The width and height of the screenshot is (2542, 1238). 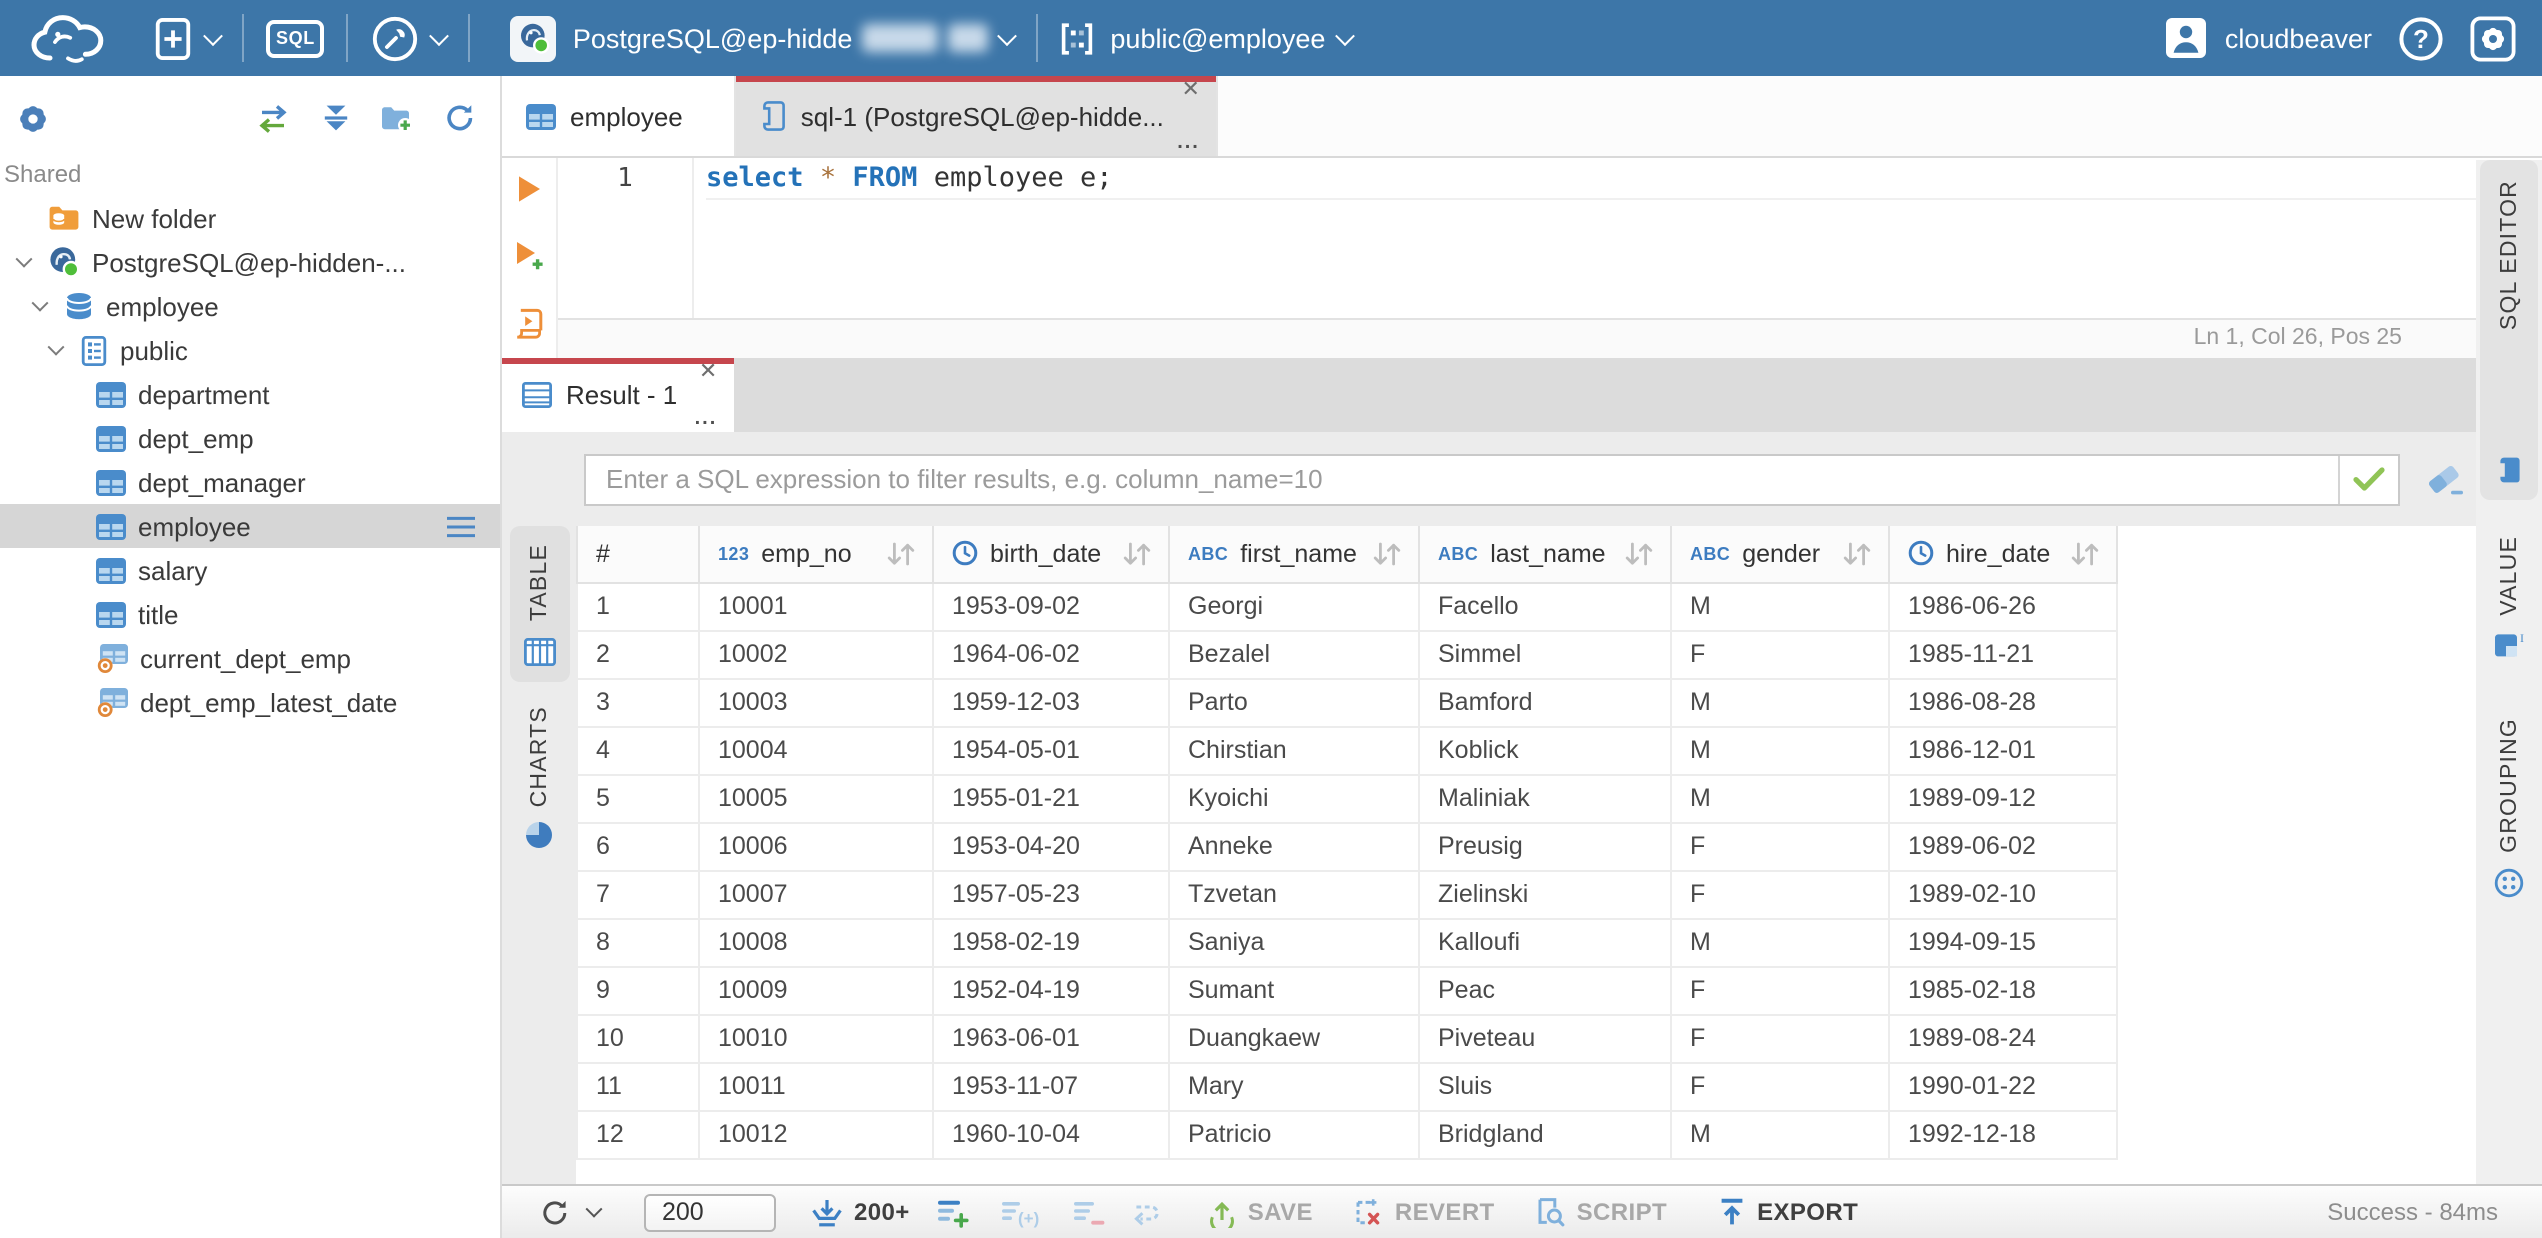 What do you see at coordinates (1294, 606) in the screenshot?
I see `cell: Georgi` at bounding box center [1294, 606].